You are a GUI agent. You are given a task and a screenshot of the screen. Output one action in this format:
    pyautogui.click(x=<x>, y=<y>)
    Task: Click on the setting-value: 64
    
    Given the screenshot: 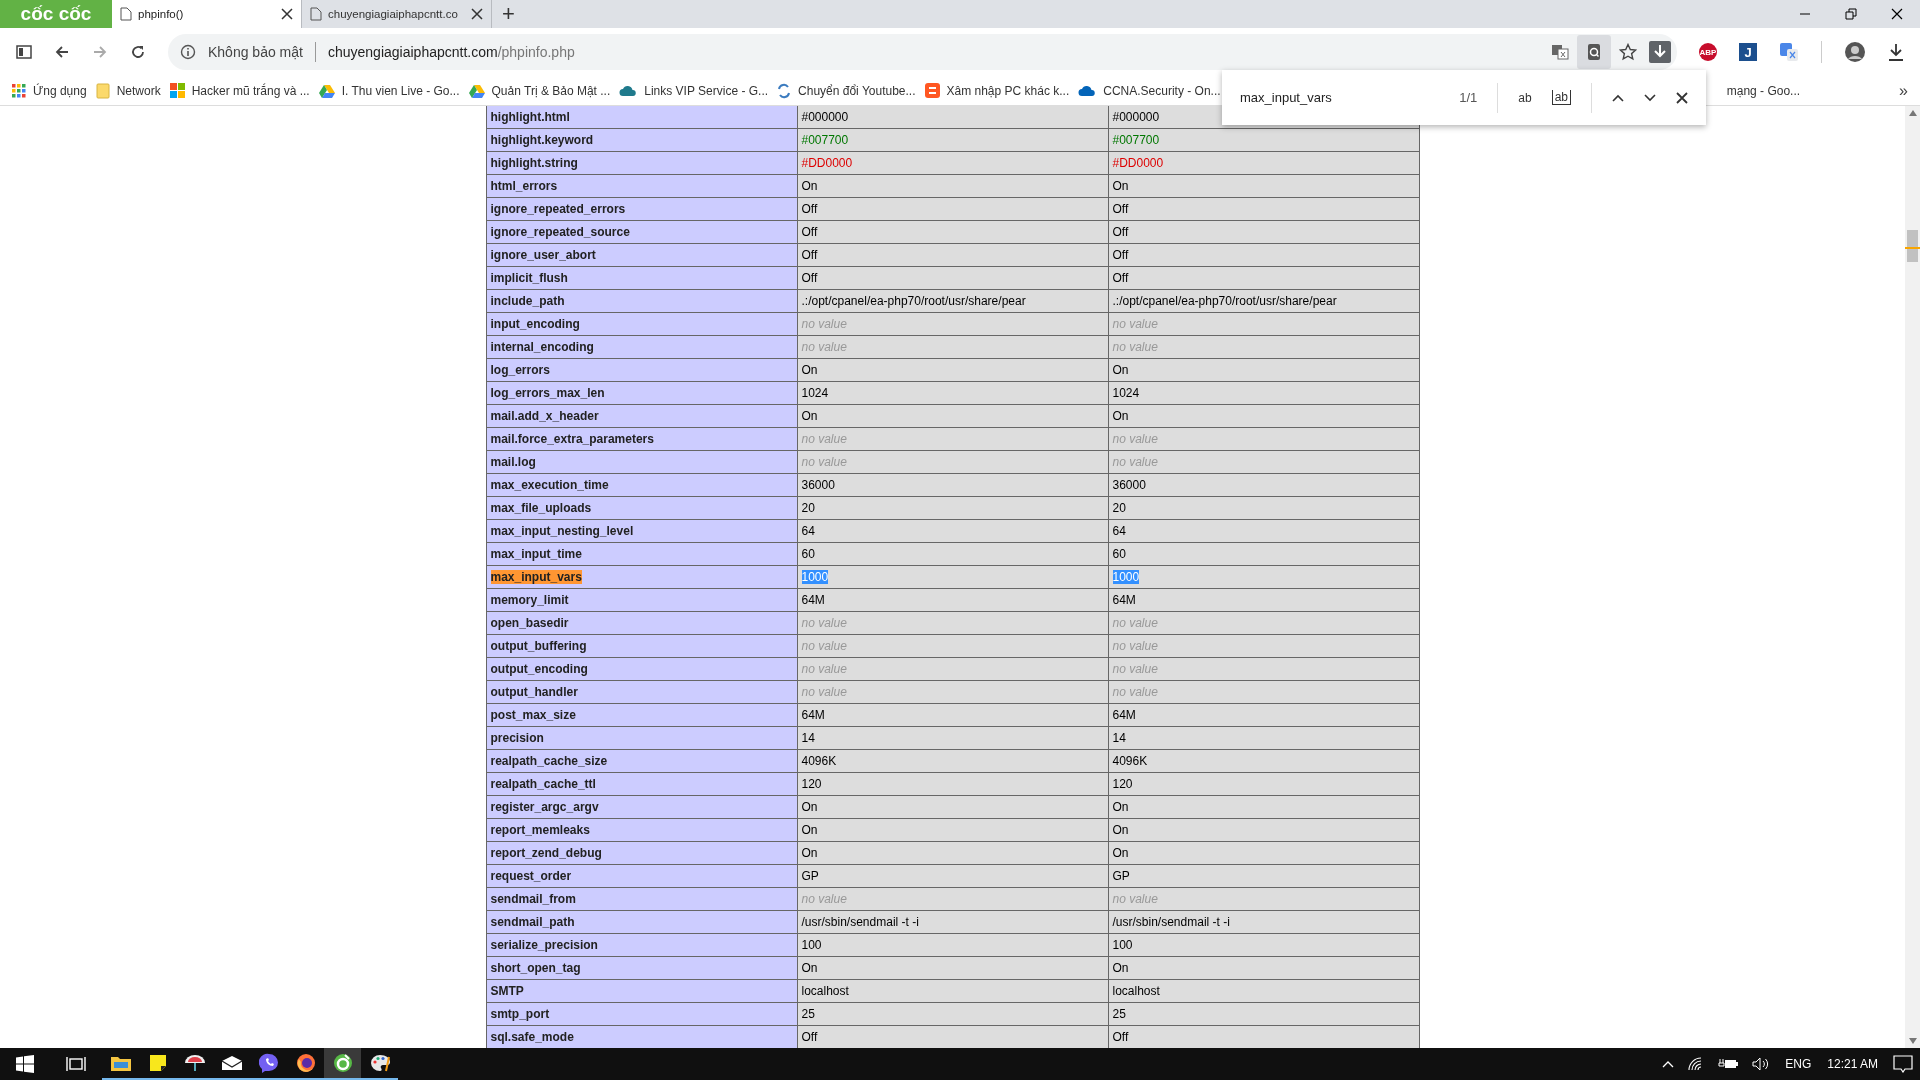 What is the action you would take?
    pyautogui.click(x=952, y=531)
    